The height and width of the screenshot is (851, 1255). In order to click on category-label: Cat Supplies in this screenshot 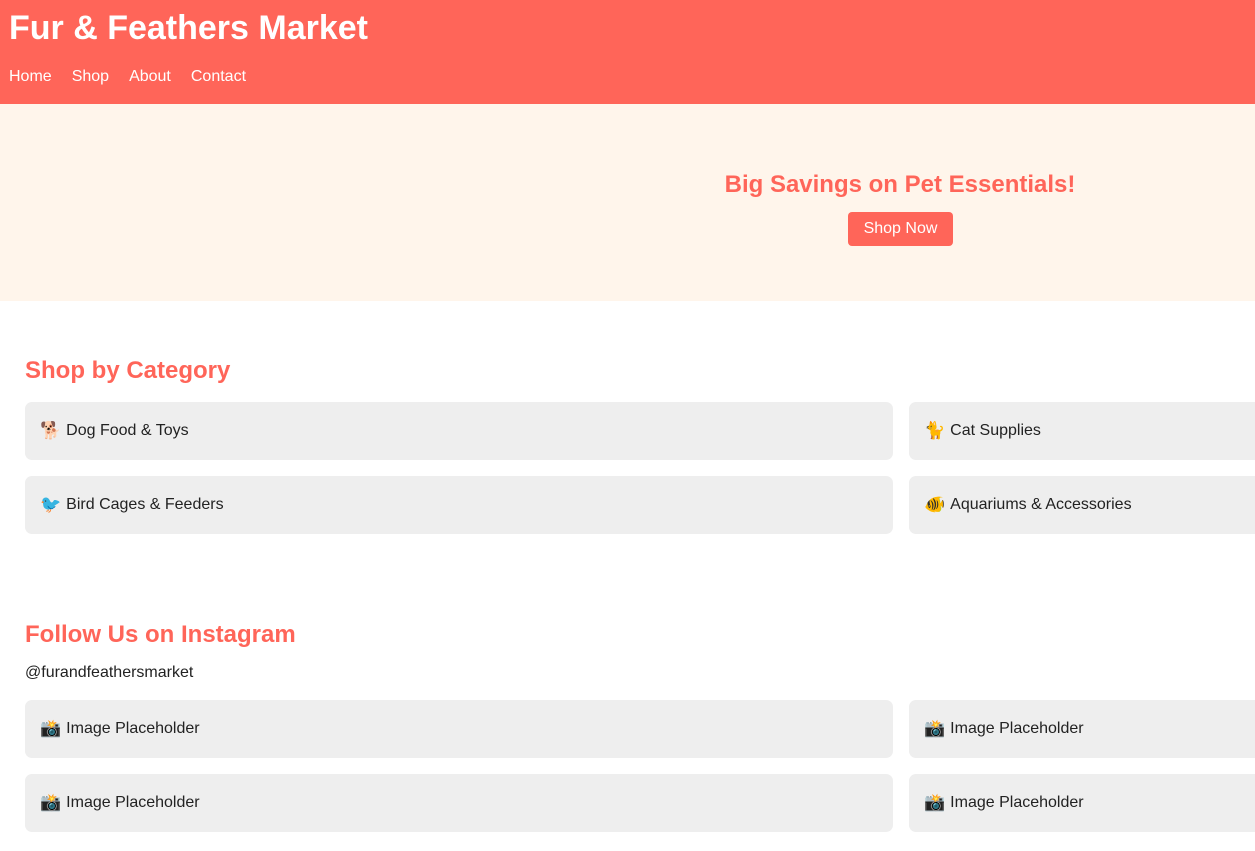, I will do `click(995, 430)`.